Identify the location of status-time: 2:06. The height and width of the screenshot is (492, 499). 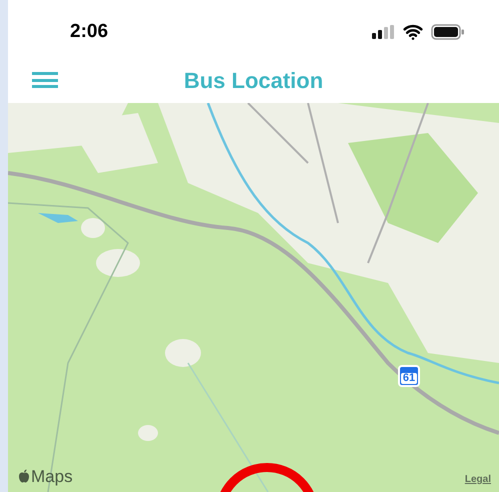
(89, 32).